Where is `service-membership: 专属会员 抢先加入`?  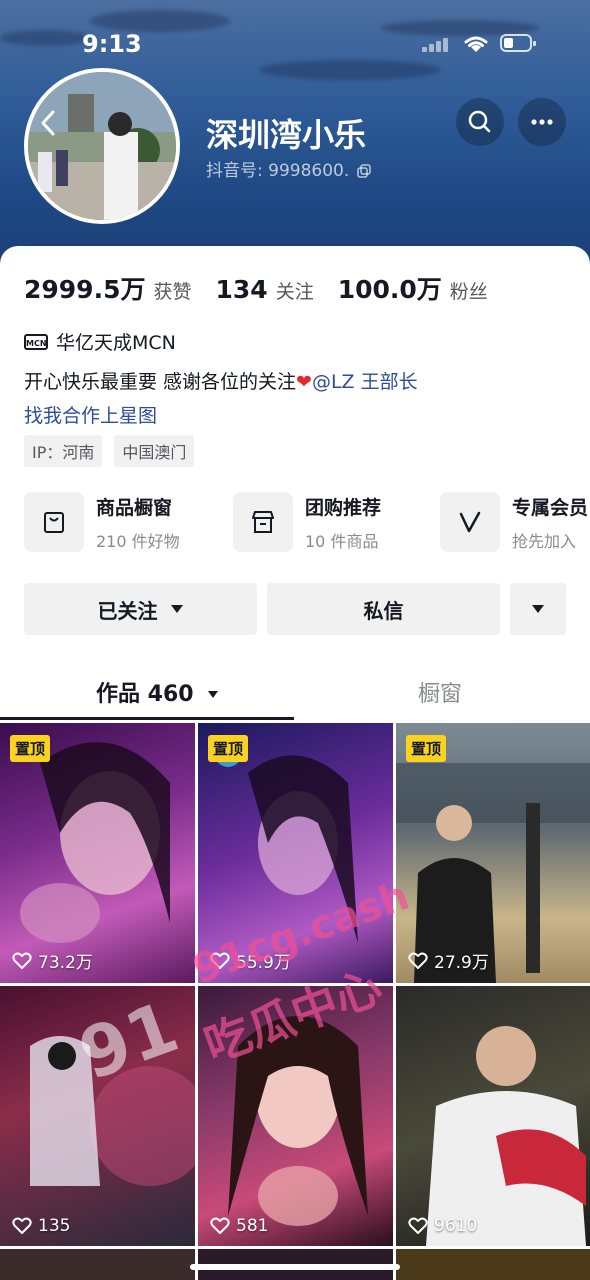
service-membership: 专属会员 抢先加入 is located at coordinates (514, 522).